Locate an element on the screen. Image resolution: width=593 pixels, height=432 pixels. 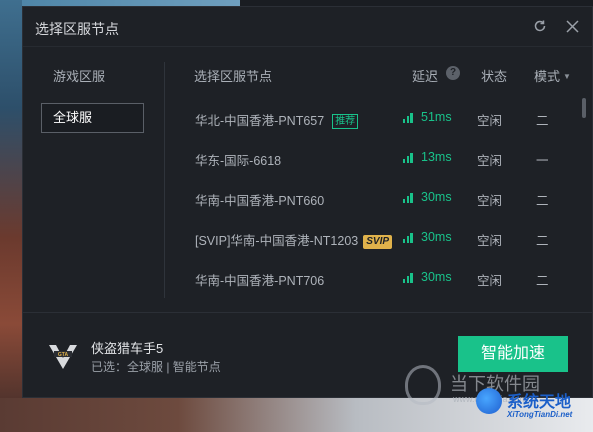
node-row: 华东-国际-6618 13ms 空闲 一 is located at coordinates (308, 158).